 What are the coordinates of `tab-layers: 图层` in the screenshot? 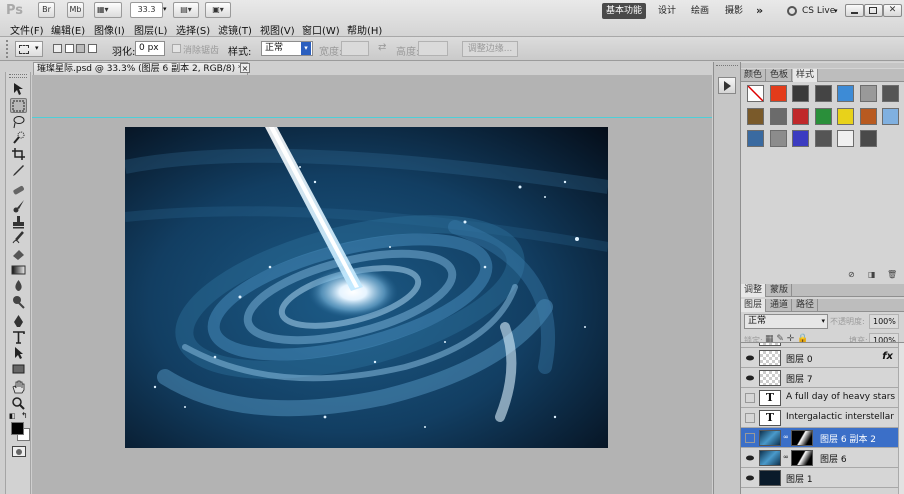 It's located at (754, 305).